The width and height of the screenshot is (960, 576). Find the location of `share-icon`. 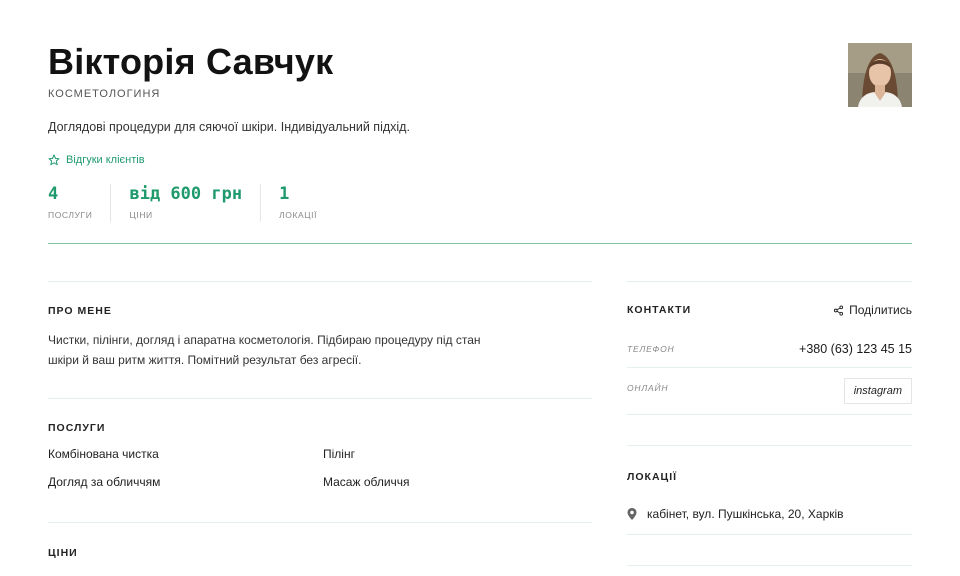

share-icon is located at coordinates (839, 310).